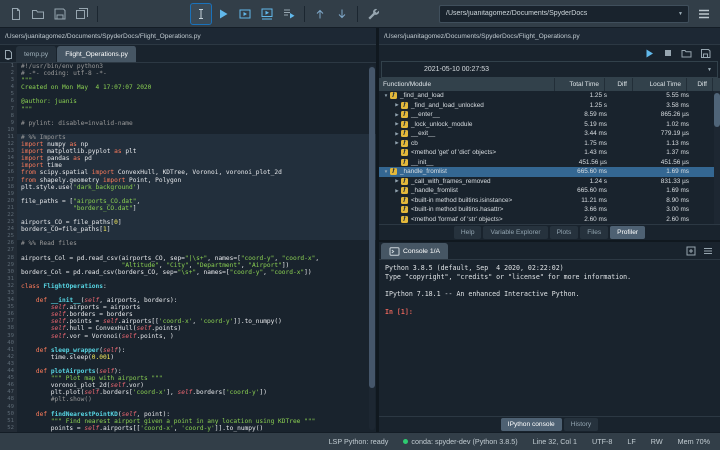  Describe the element at coordinates (8, 258) in the screenshot. I see `line-number: 28` at that location.